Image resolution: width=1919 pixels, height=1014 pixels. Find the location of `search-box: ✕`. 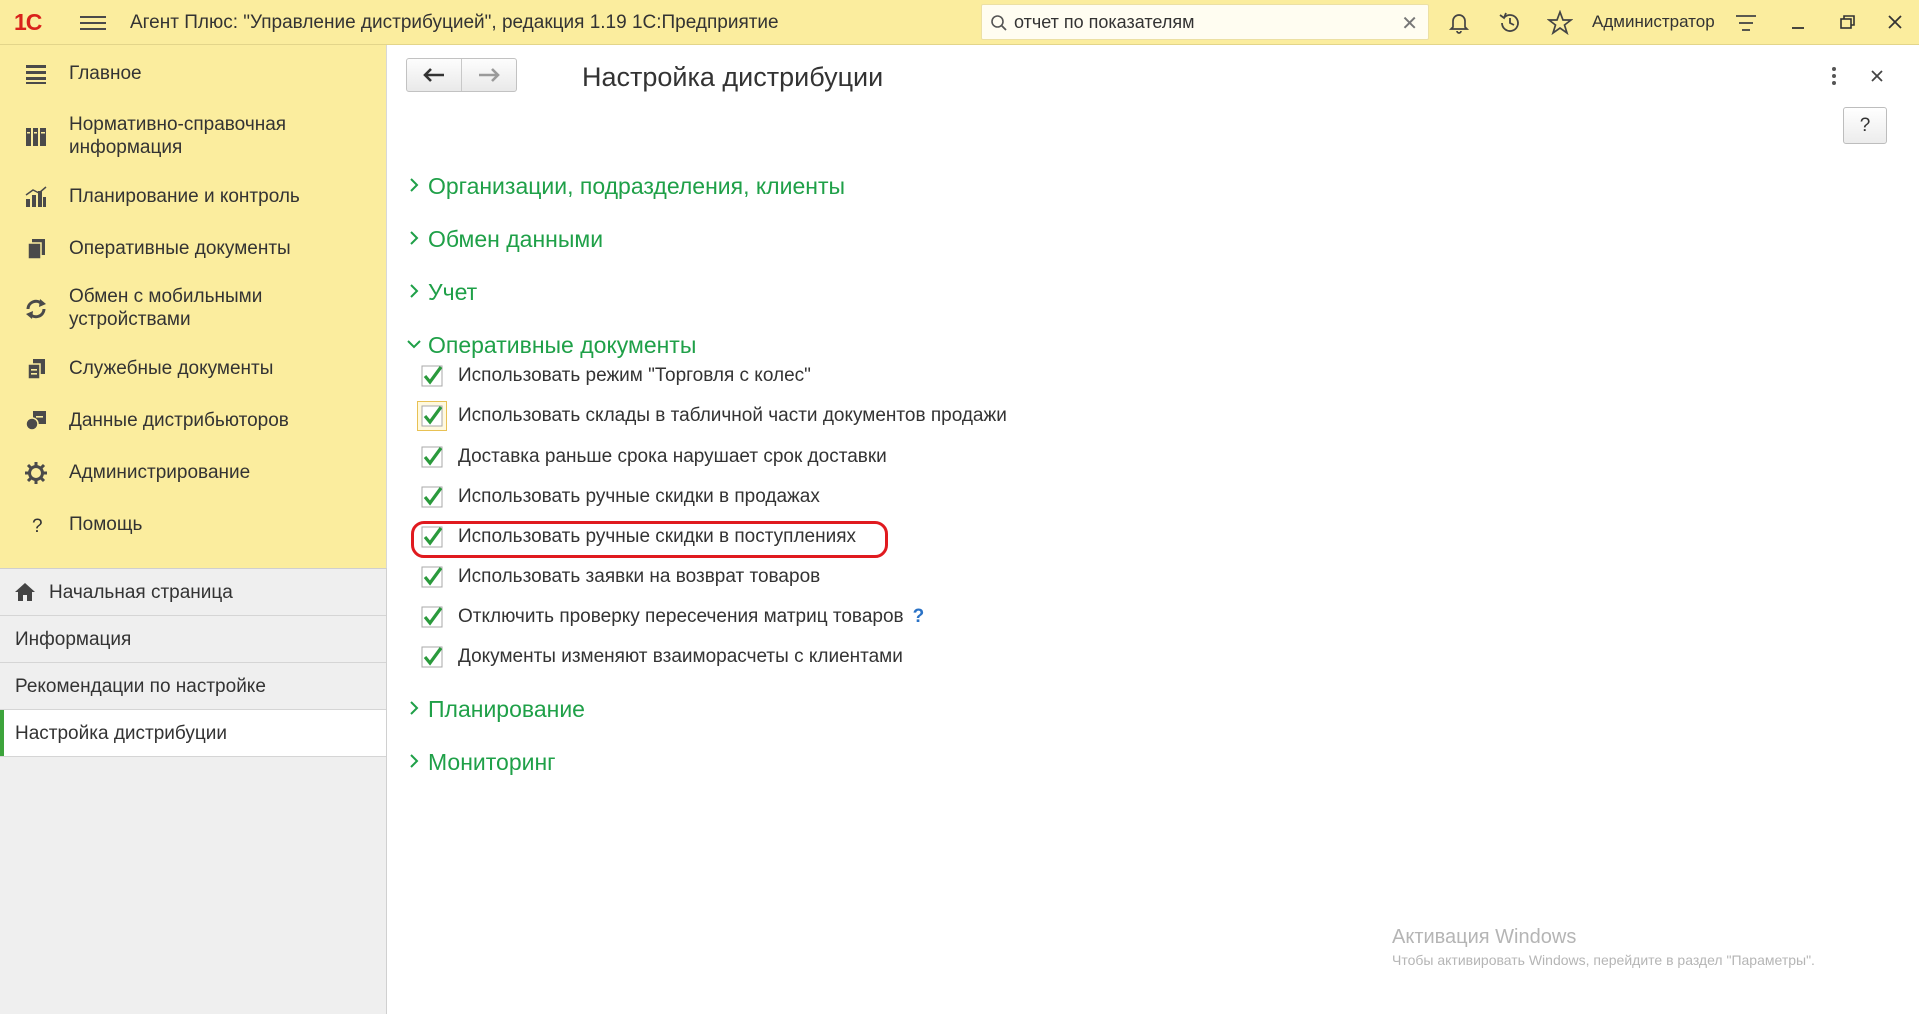

search-box: ✕ is located at coordinates (1205, 22).